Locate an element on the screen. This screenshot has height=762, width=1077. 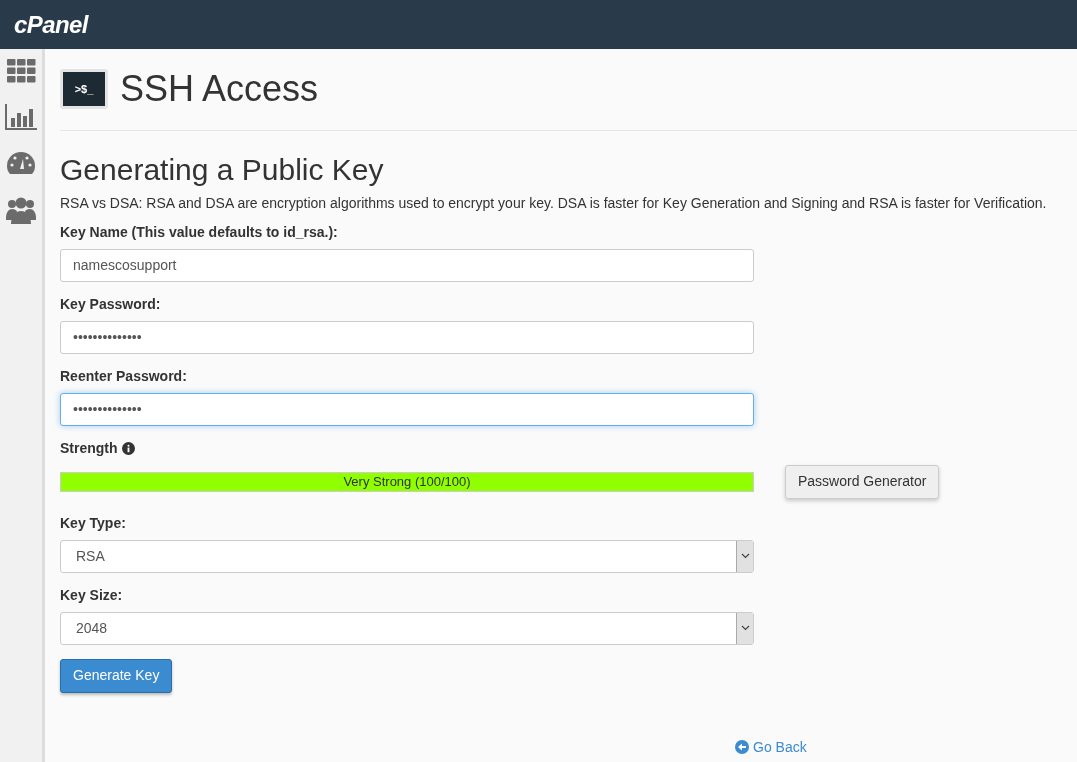
generate-key-button: Generate Key is located at coordinates (116, 675).